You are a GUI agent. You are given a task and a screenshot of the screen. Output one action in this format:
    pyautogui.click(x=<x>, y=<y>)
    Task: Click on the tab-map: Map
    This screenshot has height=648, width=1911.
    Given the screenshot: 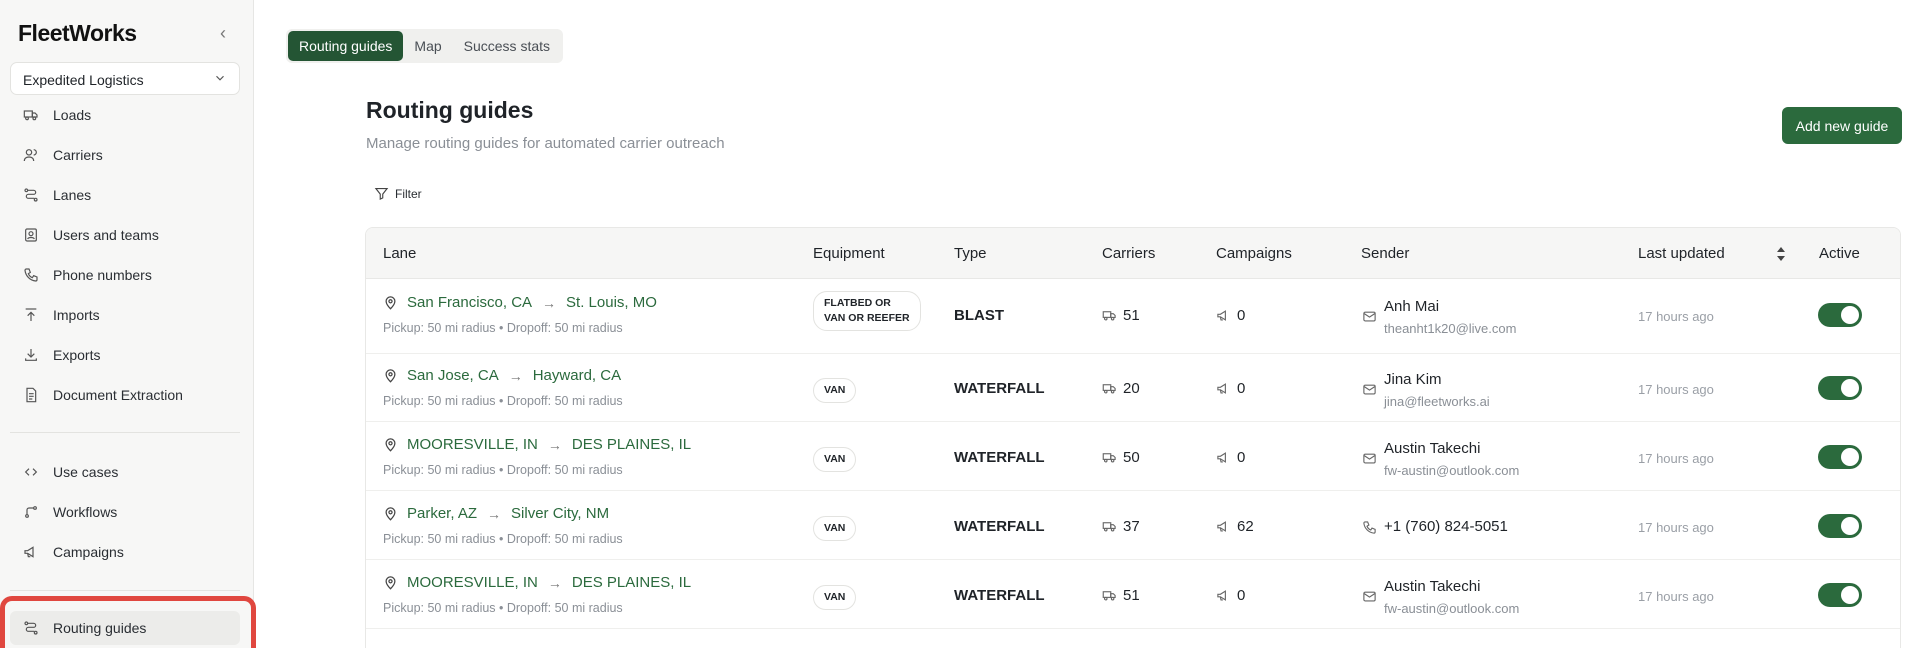 What is the action you would take?
    pyautogui.click(x=427, y=46)
    